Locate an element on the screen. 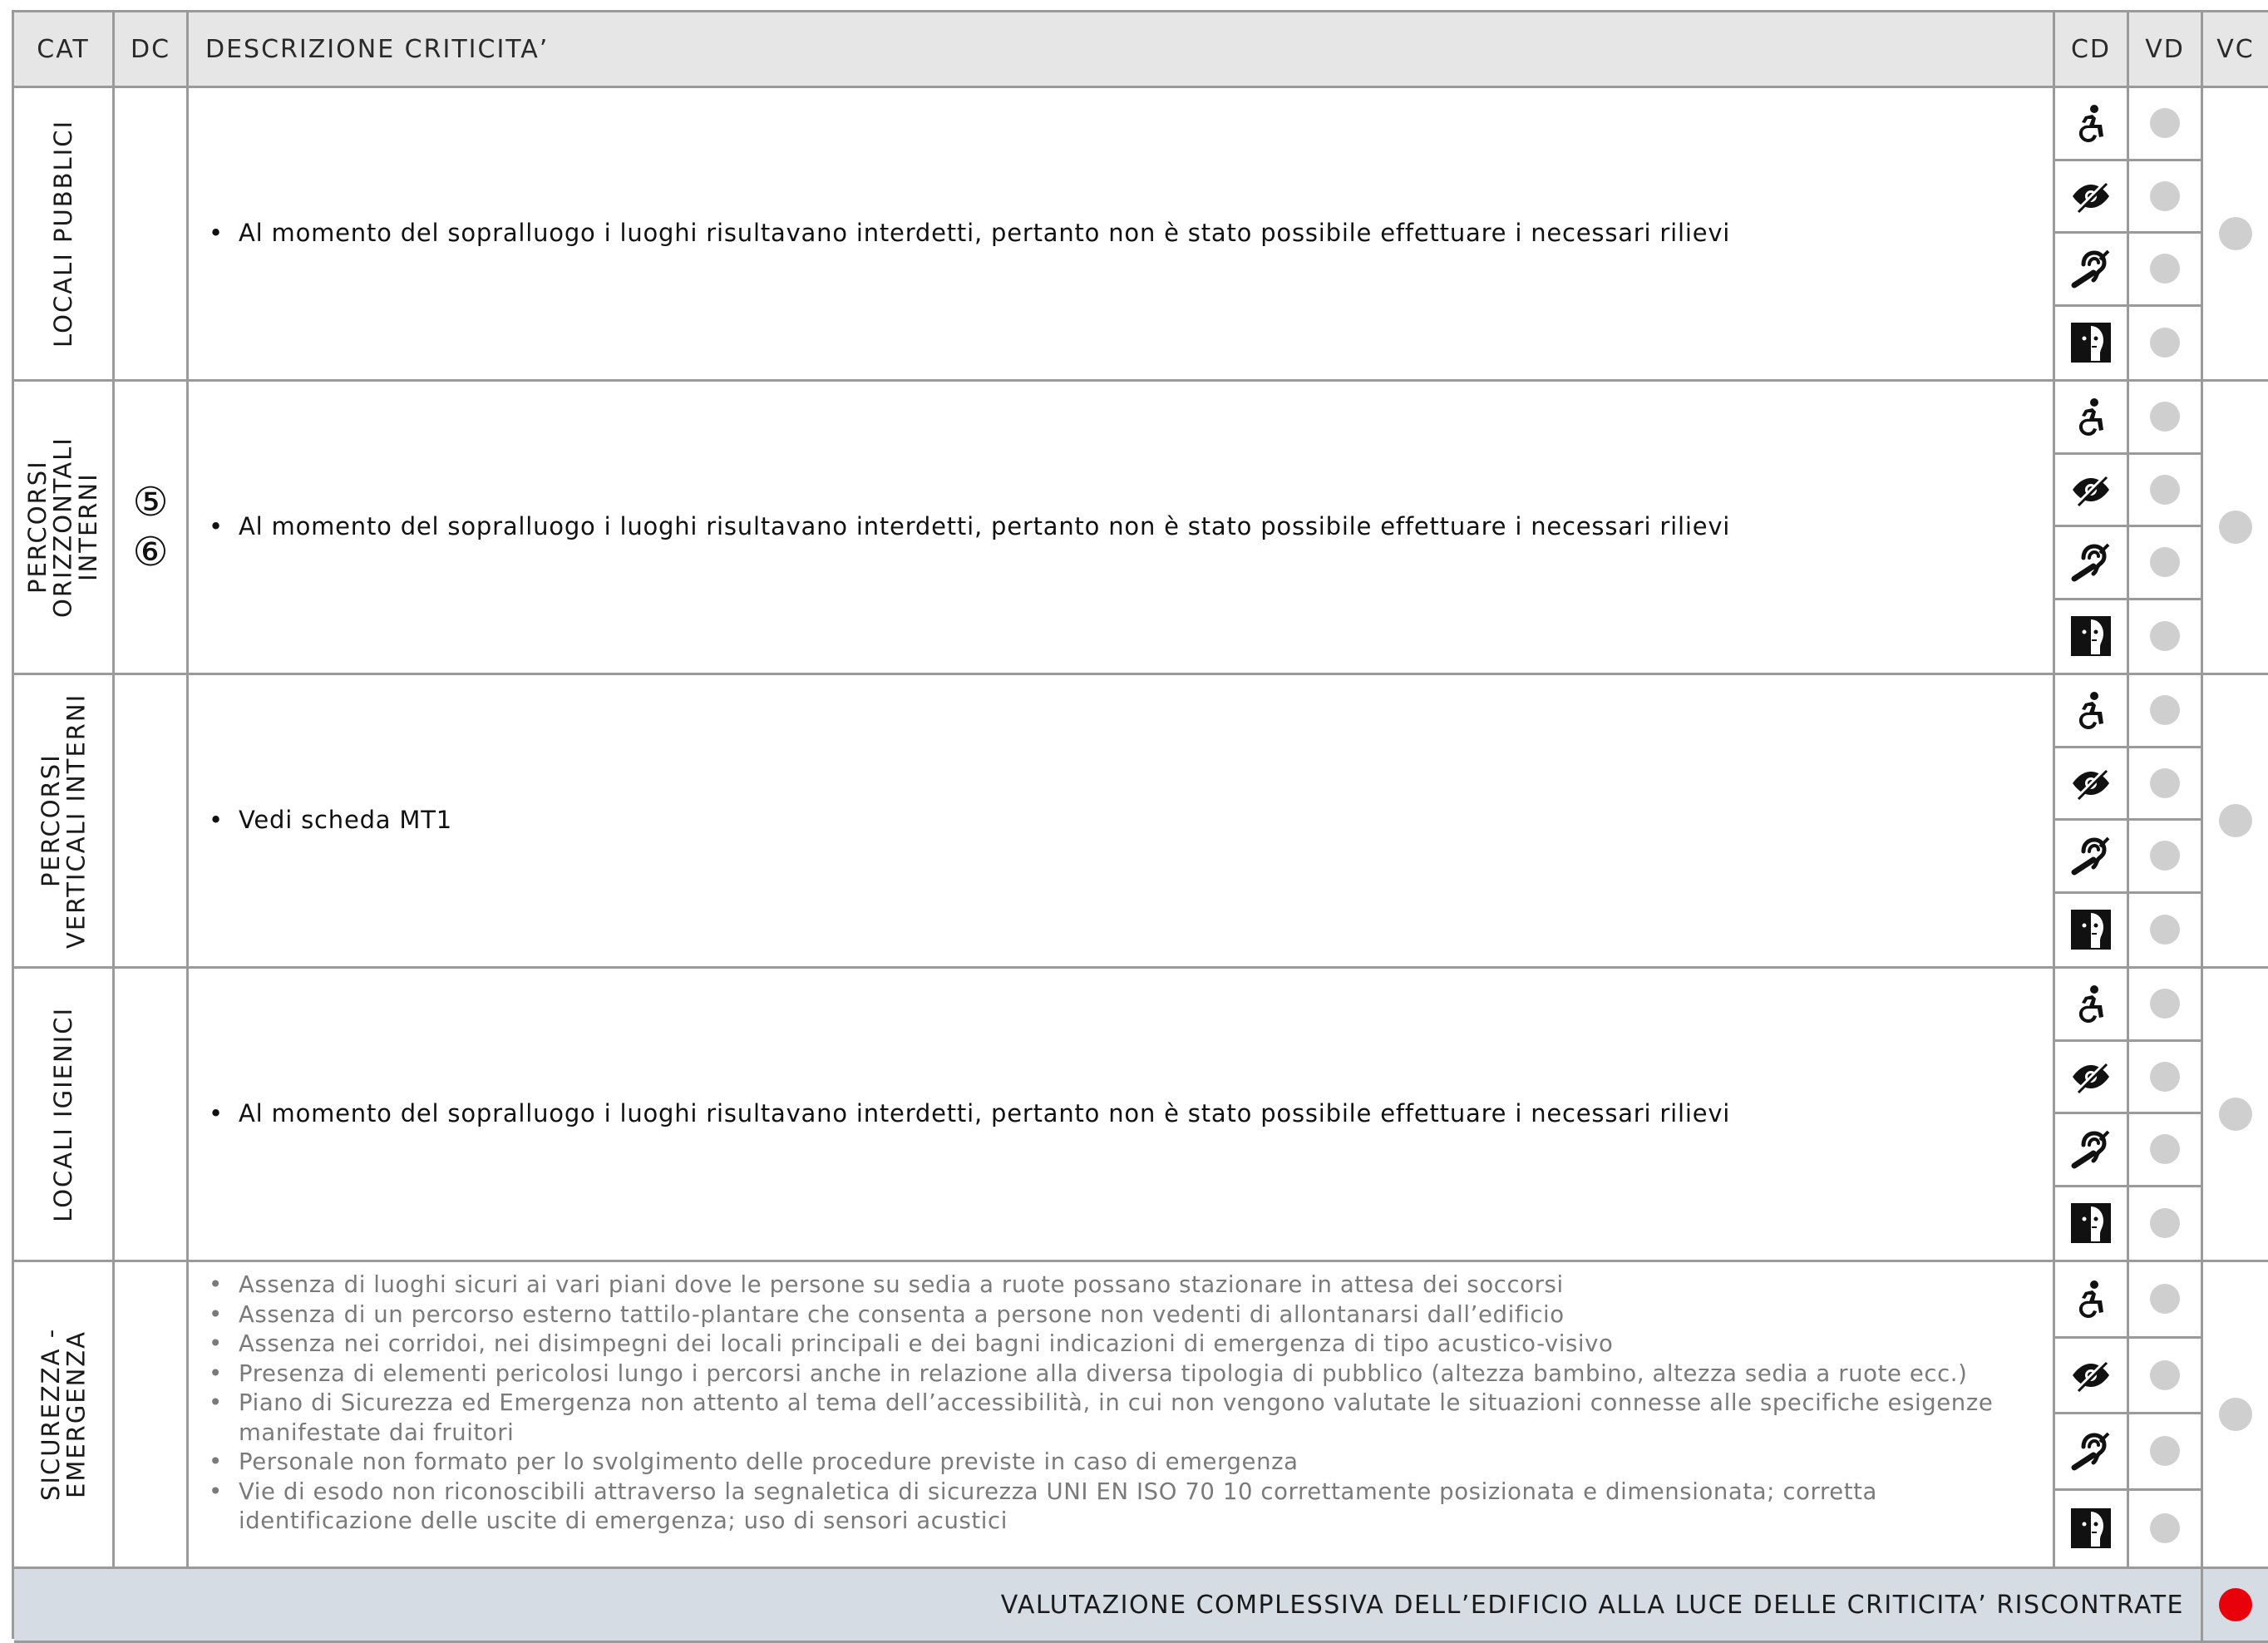 The width and height of the screenshot is (2268, 1643). dc-reference-number: ⑤ is located at coordinates (151, 502).